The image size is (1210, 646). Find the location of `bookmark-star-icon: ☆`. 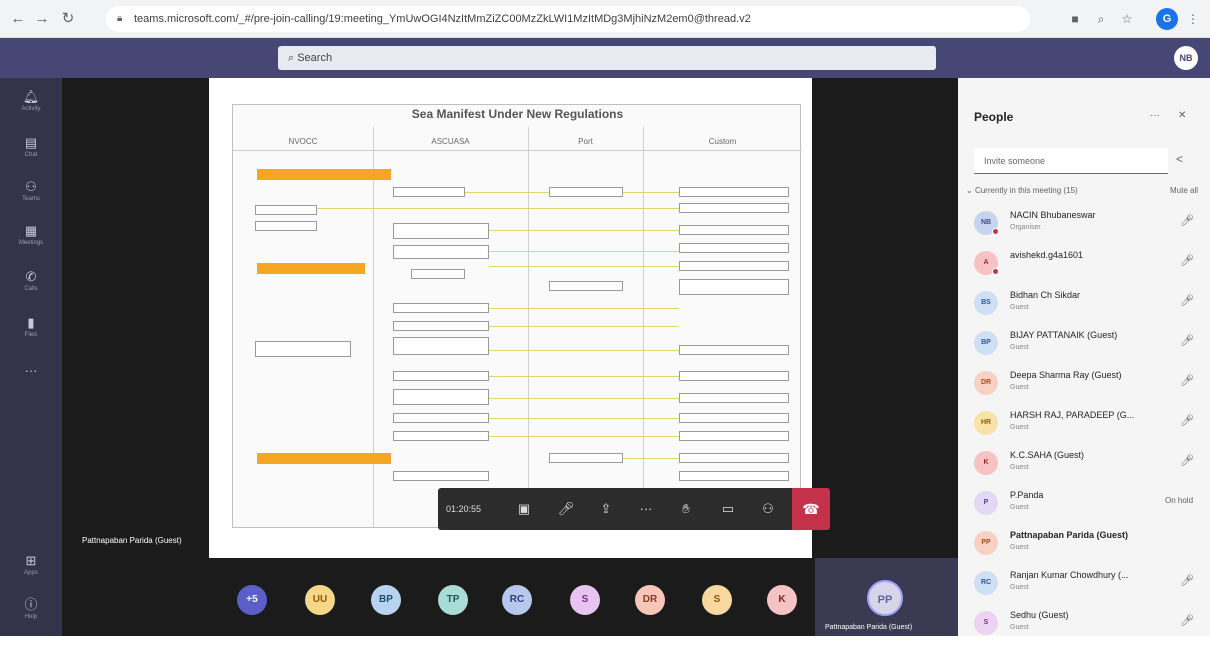

bookmark-star-icon: ☆ is located at coordinates (1127, 19).